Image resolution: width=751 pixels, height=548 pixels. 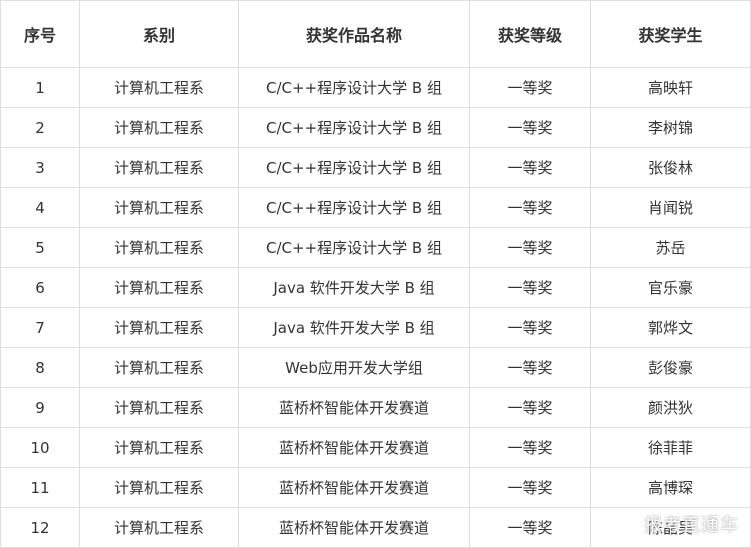 What do you see at coordinates (40, 327) in the screenshot?
I see `cell-seq: 7` at bounding box center [40, 327].